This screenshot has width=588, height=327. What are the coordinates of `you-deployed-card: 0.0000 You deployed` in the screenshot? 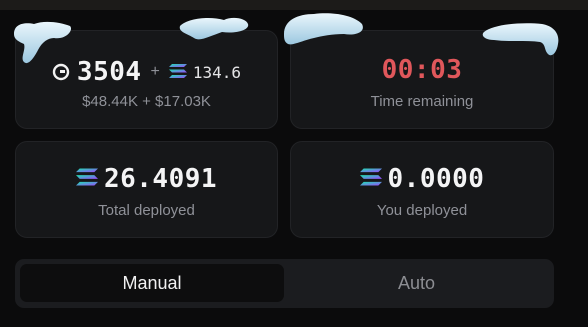 It's located at (422, 189).